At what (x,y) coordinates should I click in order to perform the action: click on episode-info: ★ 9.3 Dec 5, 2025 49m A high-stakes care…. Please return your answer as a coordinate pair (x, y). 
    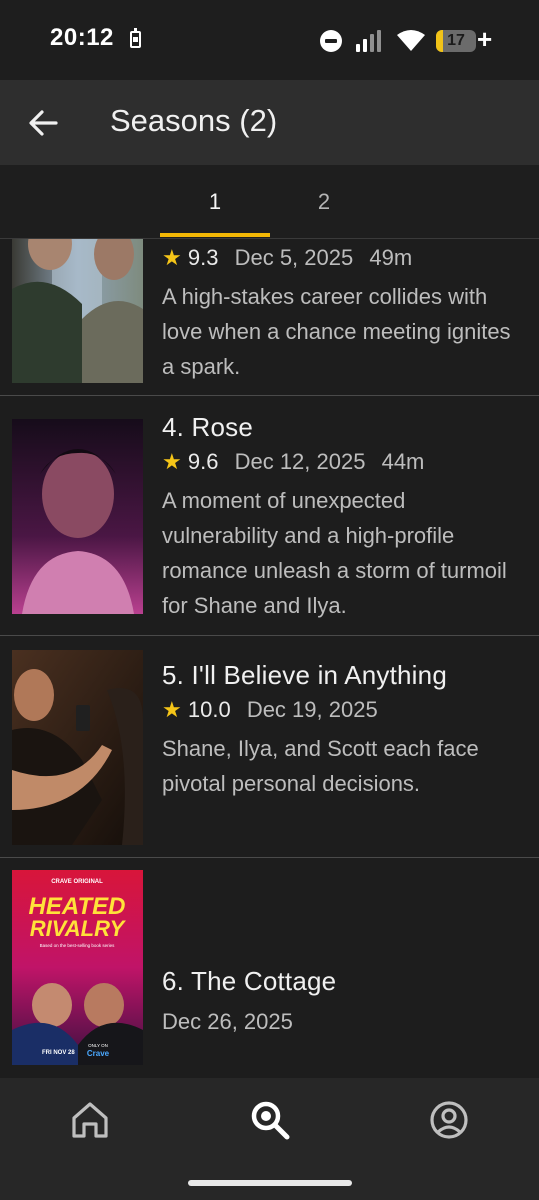
    Looking at the image, I should click on (340, 311).